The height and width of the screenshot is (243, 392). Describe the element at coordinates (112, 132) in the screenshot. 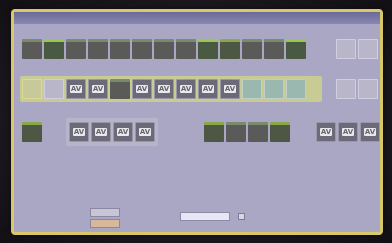

I see `icon-row-3-av: AV AV AV AV` at that location.